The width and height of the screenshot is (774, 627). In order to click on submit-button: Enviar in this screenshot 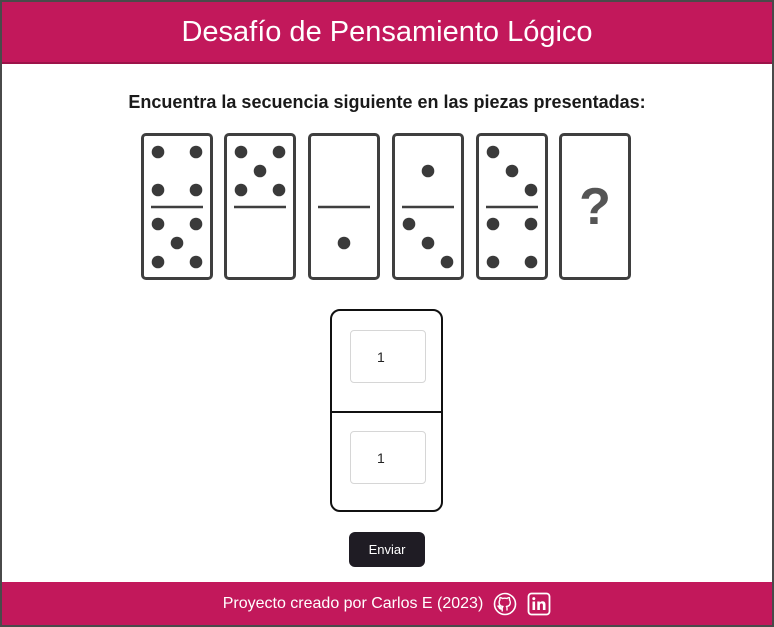, I will do `click(387, 549)`.